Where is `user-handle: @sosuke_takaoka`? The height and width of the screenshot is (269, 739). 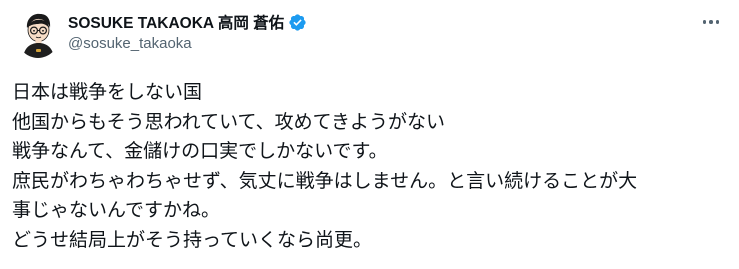
user-handle: @sosuke_takaoka is located at coordinates (383, 43).